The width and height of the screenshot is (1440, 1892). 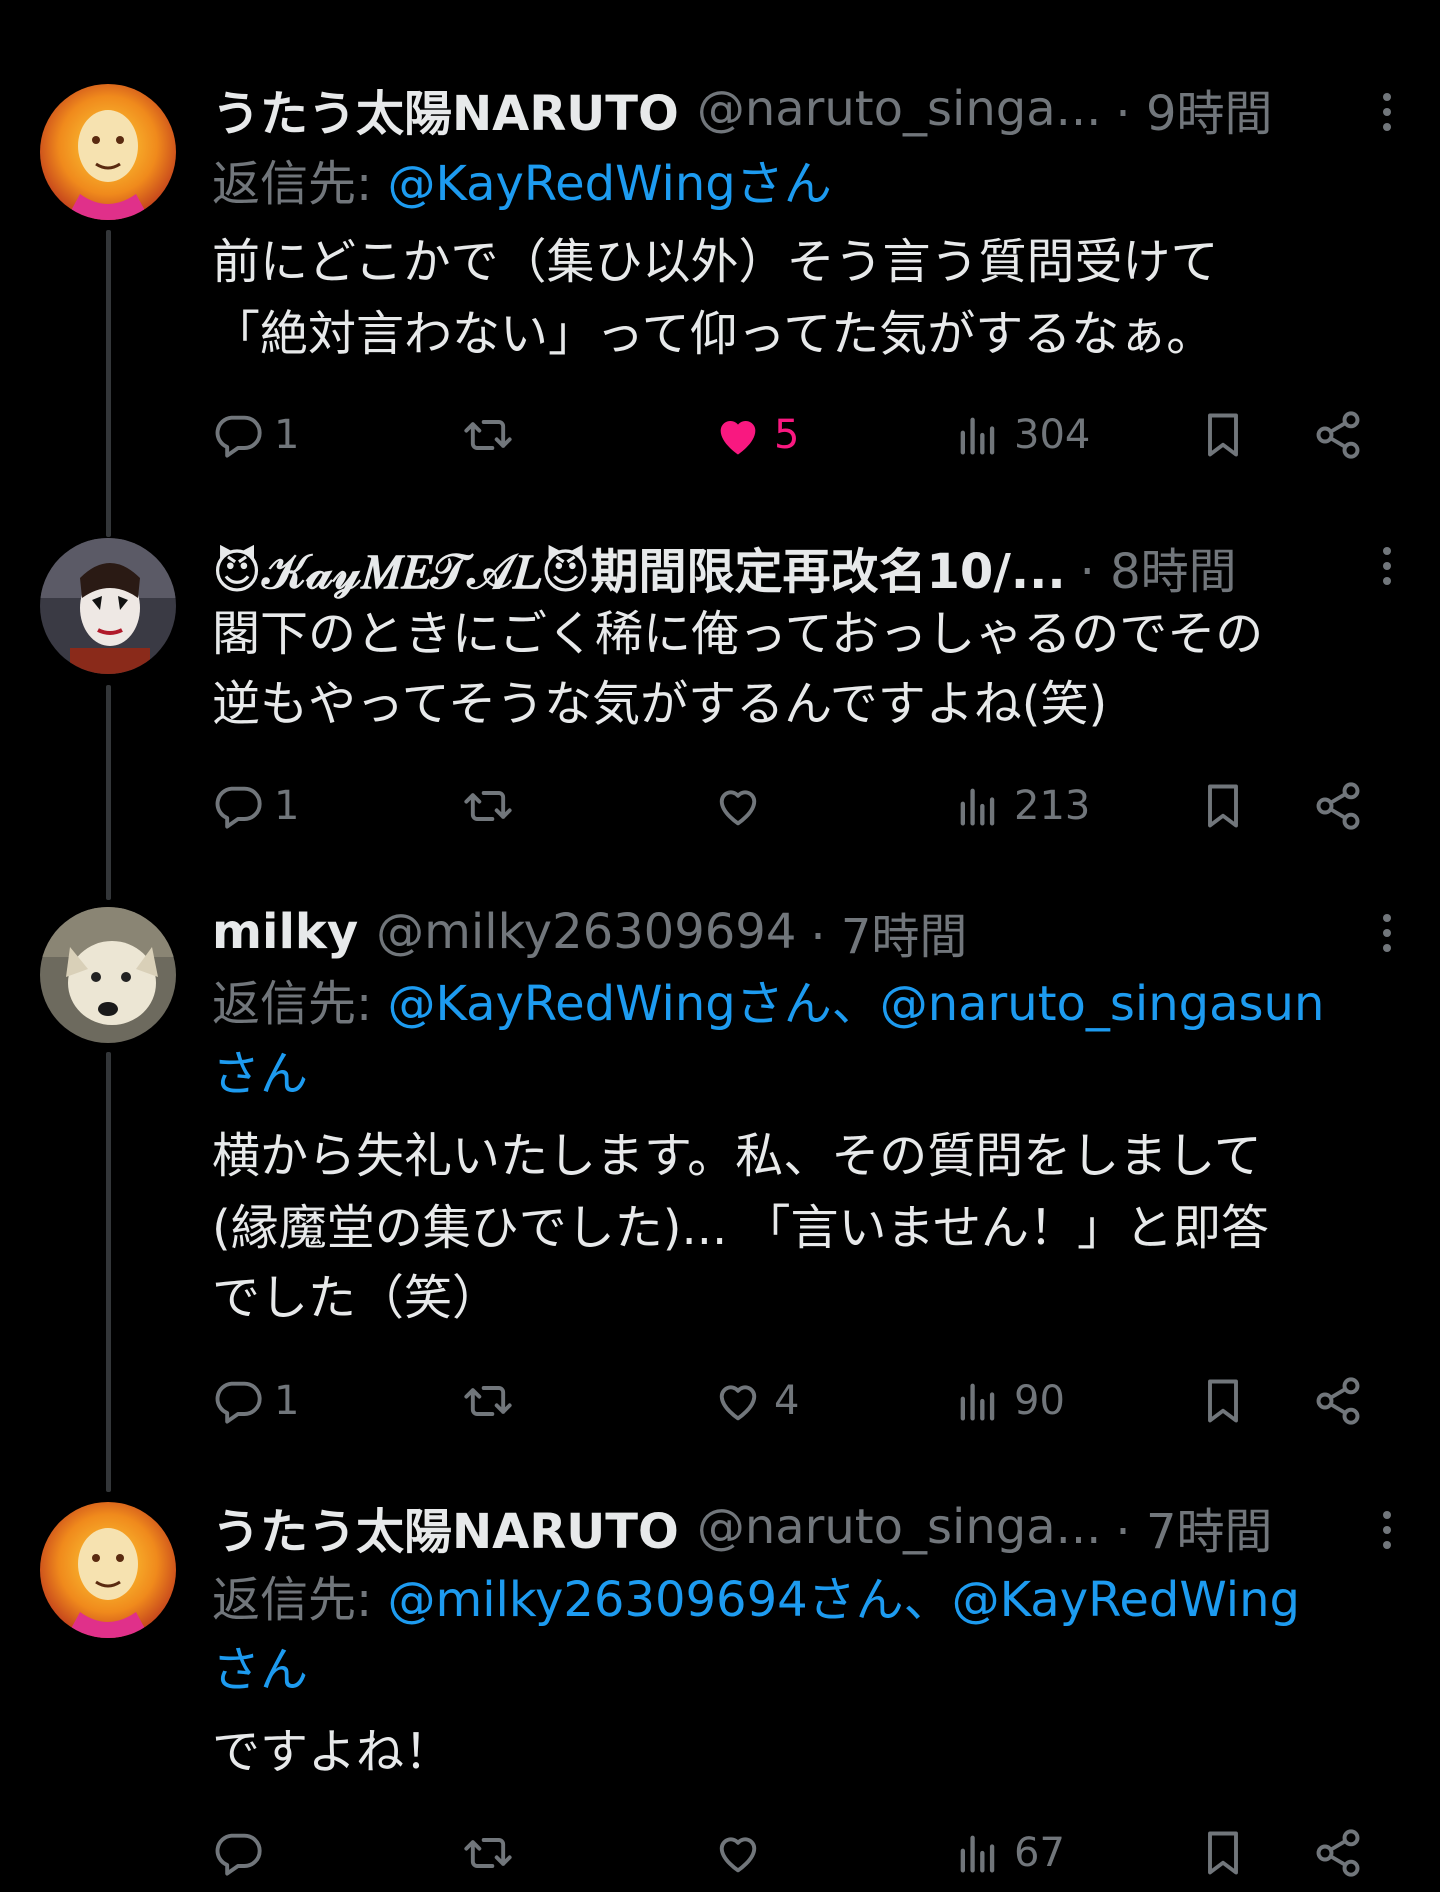 What do you see at coordinates (1158, 567) in the screenshot?
I see `timestamp: · 8時間` at bounding box center [1158, 567].